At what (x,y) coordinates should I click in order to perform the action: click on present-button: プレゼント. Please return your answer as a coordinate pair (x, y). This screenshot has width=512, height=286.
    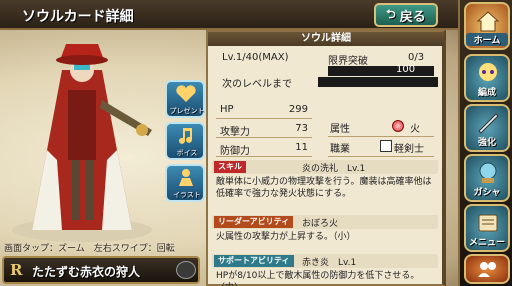
    Looking at the image, I should click on (185, 99).